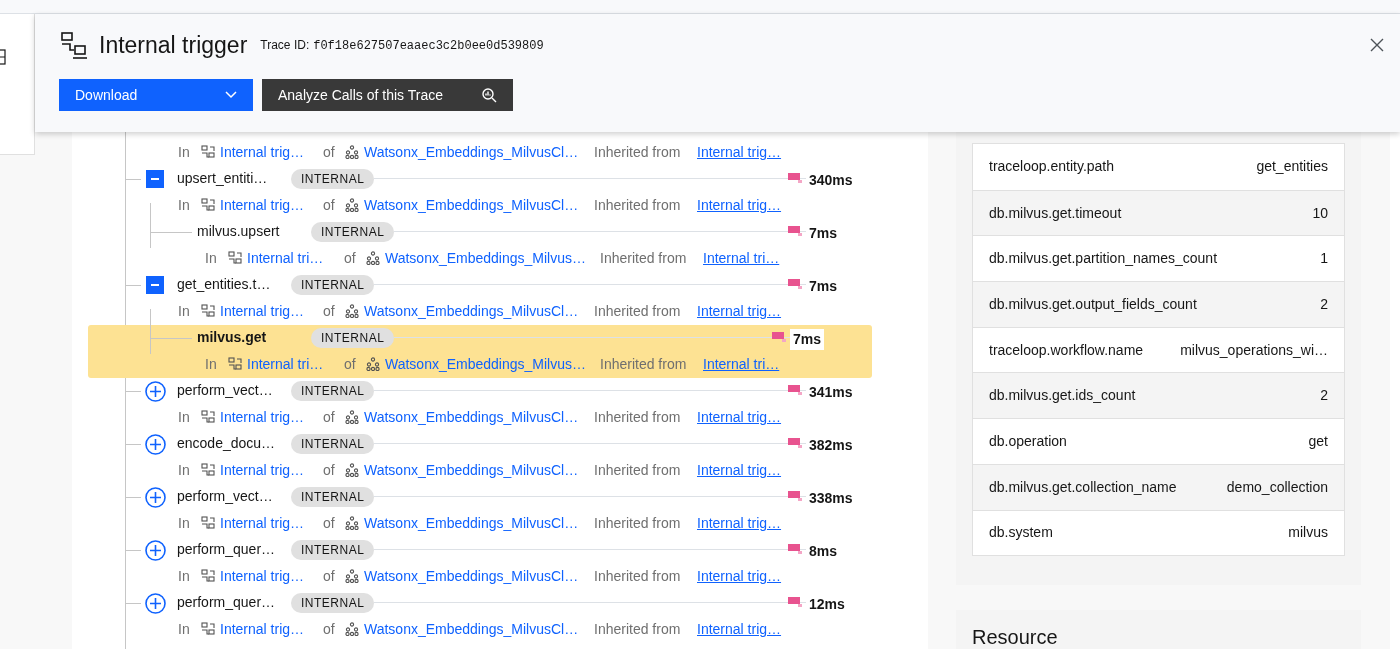 The width and height of the screenshot is (1400, 649). What do you see at coordinates (1377, 45) in the screenshot?
I see `close-icon` at bounding box center [1377, 45].